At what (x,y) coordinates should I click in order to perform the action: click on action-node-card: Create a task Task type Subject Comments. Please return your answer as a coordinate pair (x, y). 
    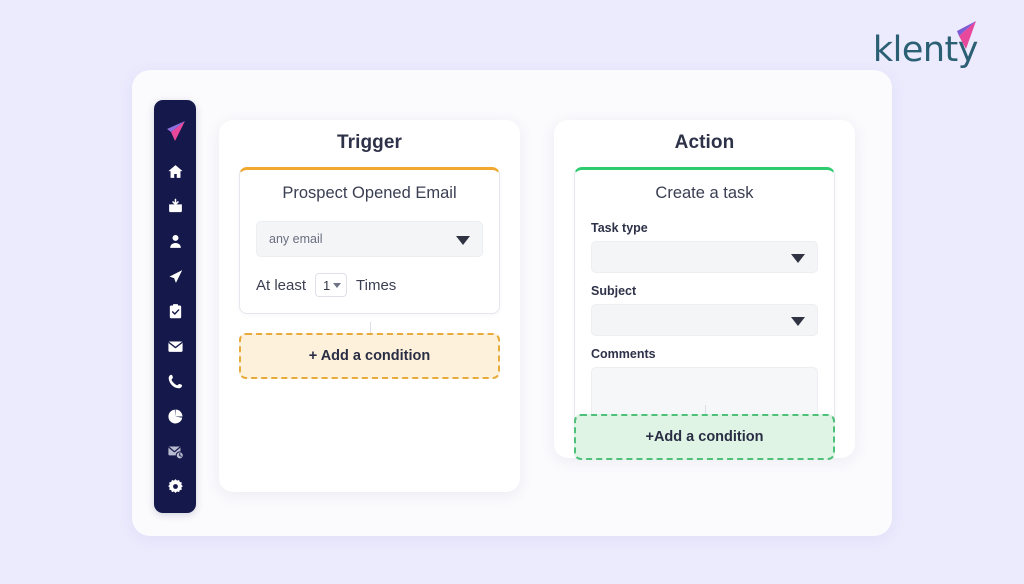
    Looking at the image, I should click on (704, 304).